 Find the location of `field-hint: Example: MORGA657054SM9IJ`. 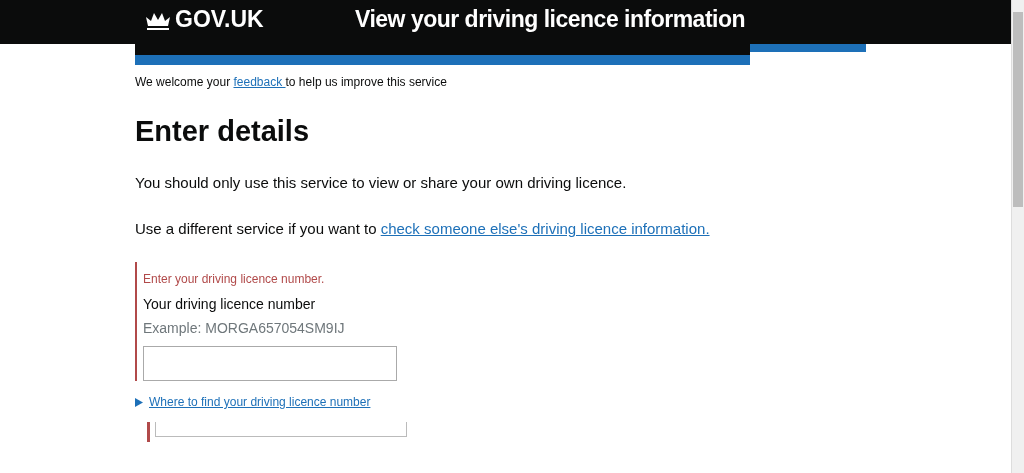

field-hint: Example: MORGA657054SM9IJ is located at coordinates (244, 328).